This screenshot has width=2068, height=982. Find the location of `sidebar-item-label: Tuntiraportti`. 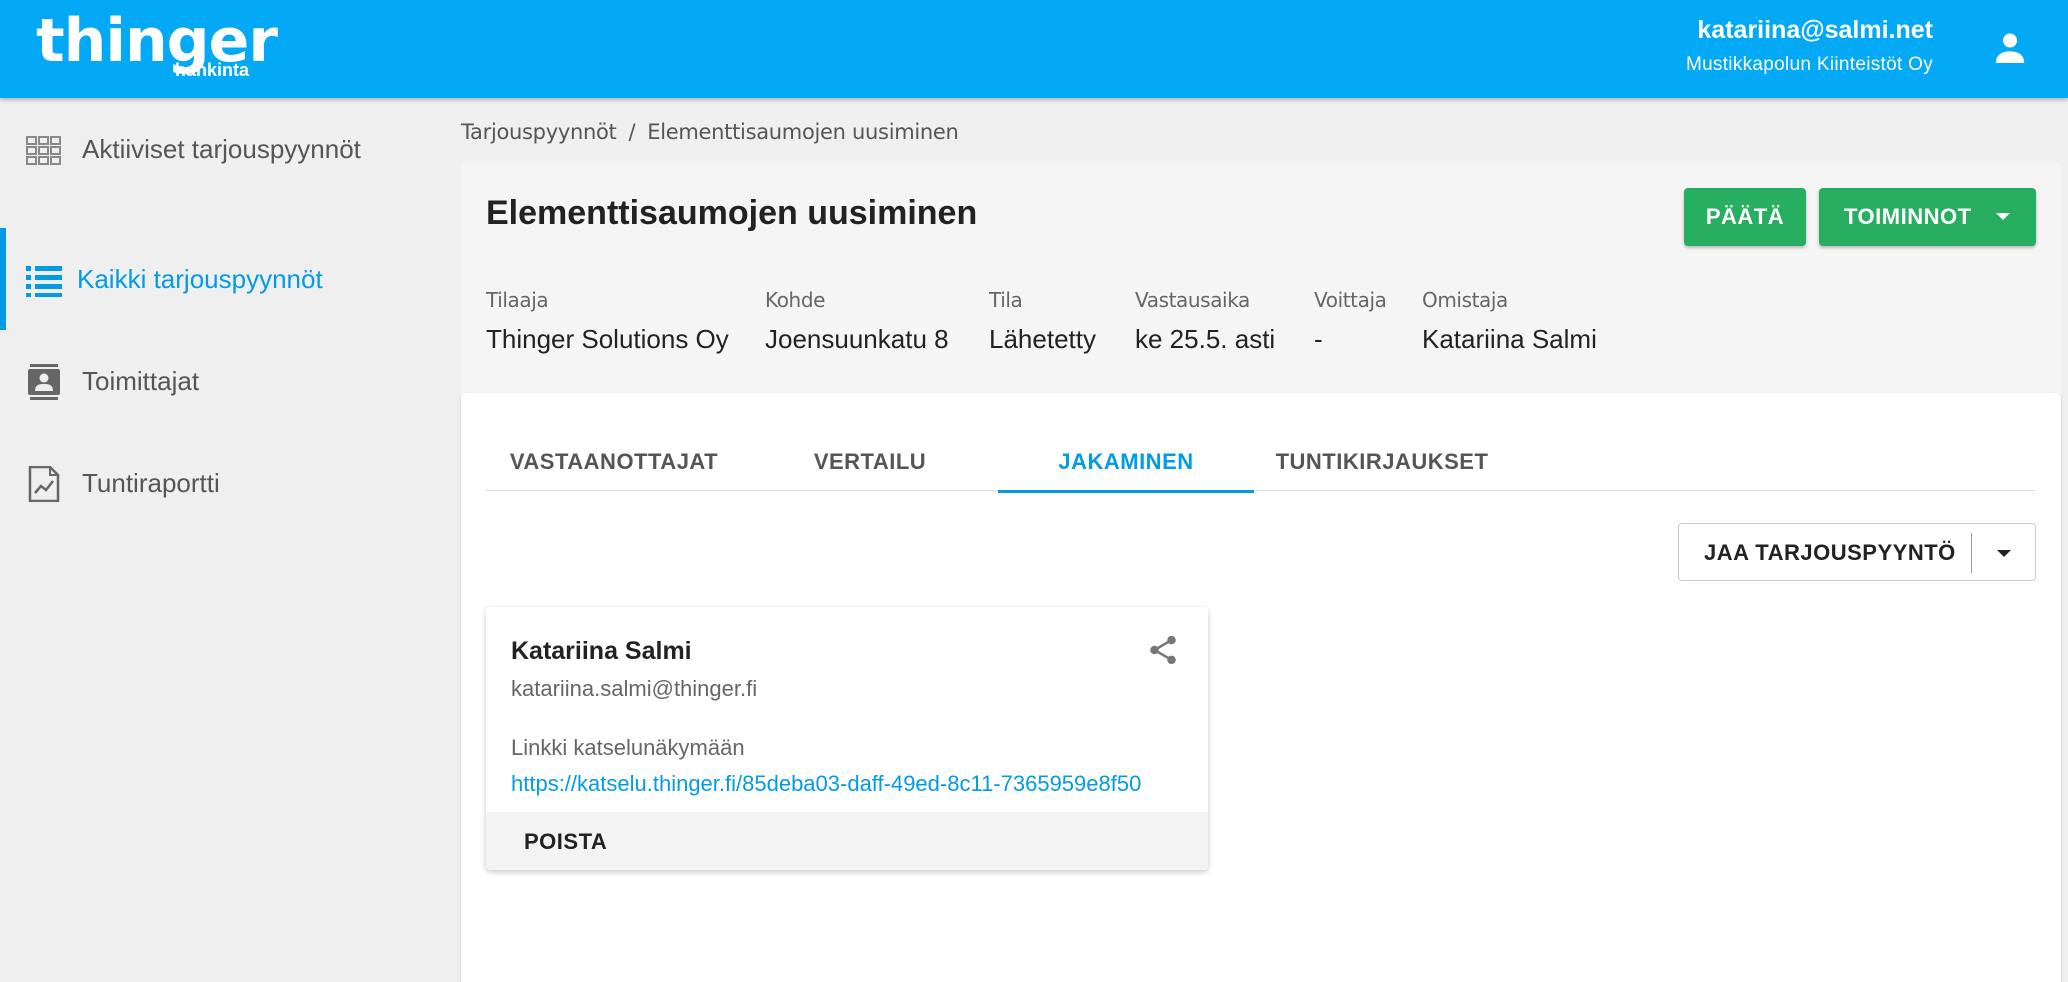

sidebar-item-label: Tuntiraportti is located at coordinates (151, 483).